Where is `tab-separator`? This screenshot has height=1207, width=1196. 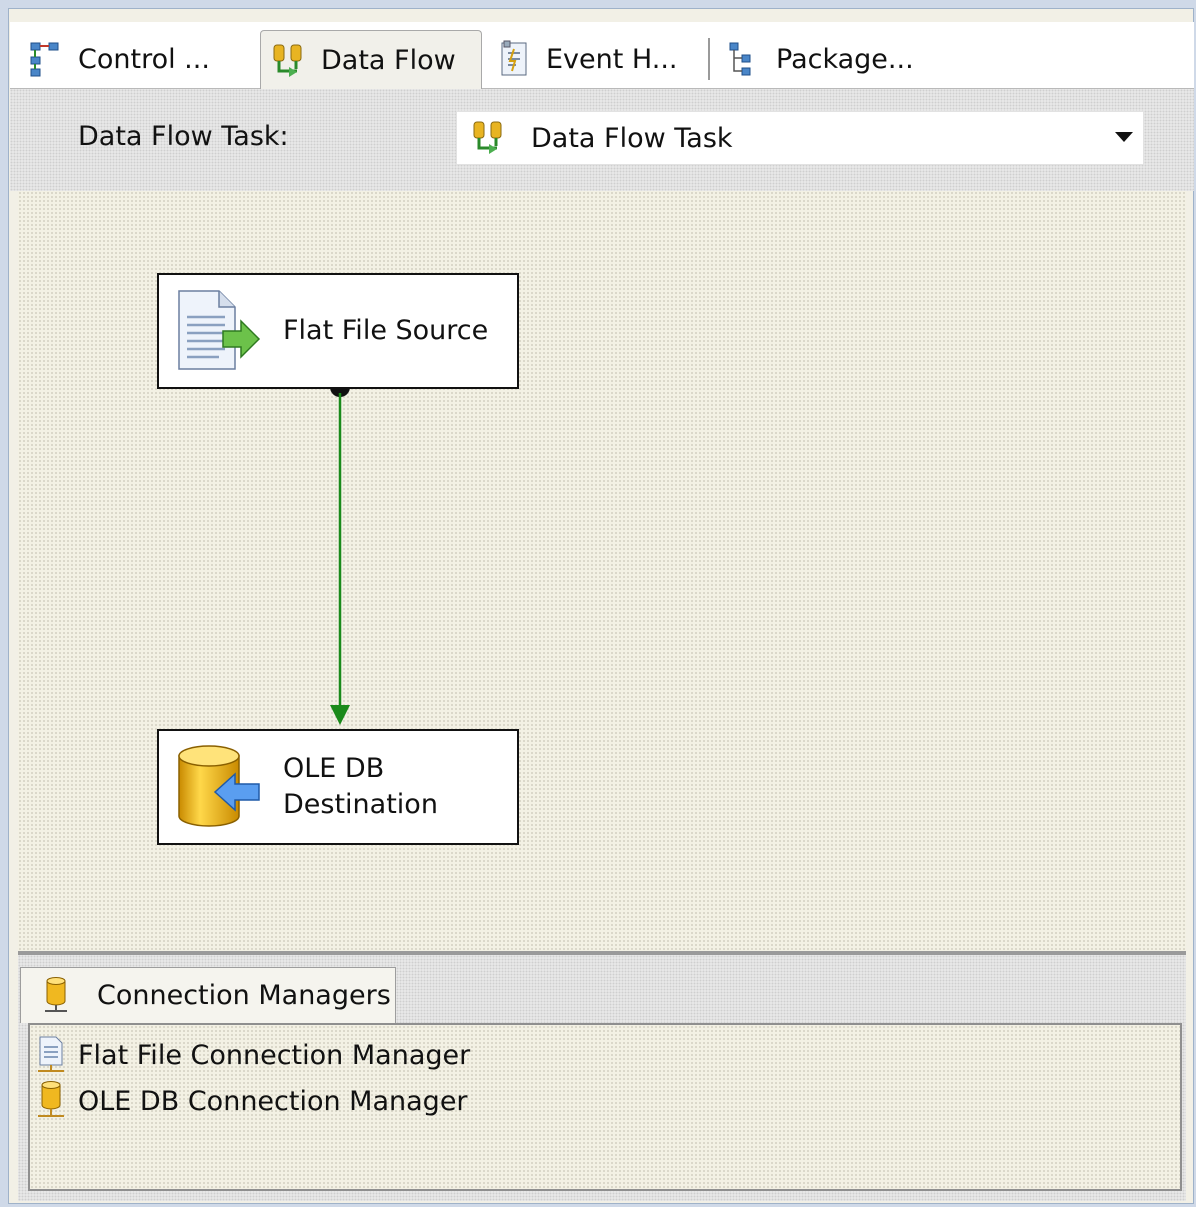 tab-separator is located at coordinates (709, 59).